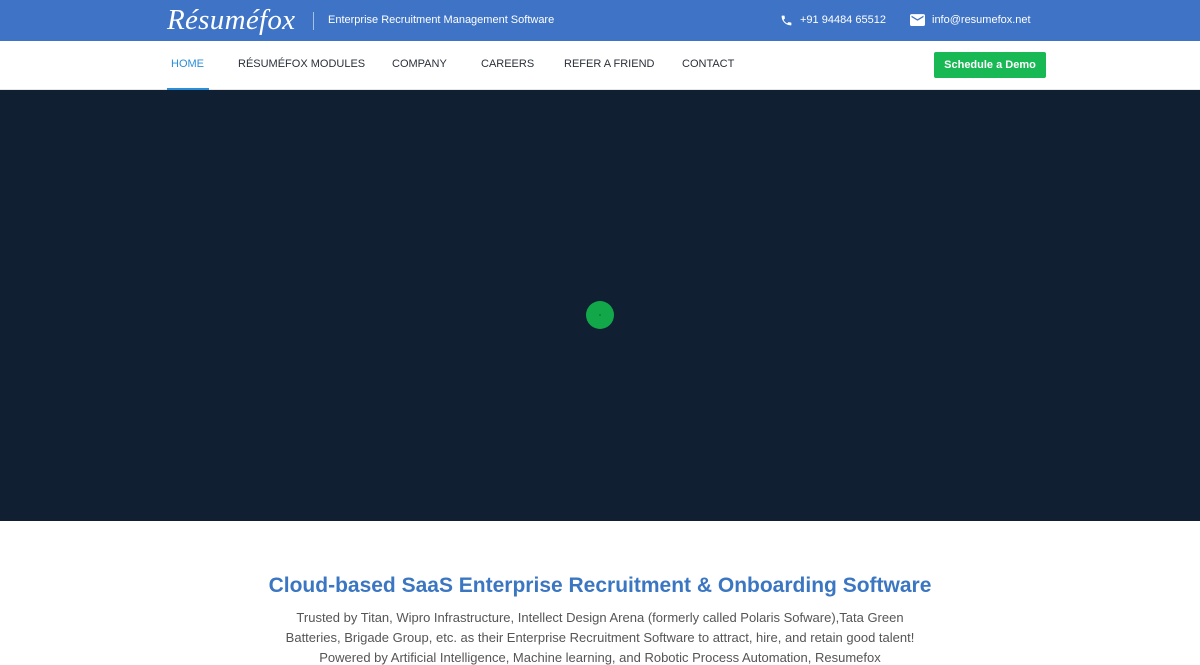  Describe the element at coordinates (507, 65) in the screenshot. I see `nav-item-careers: CAREERS` at that location.